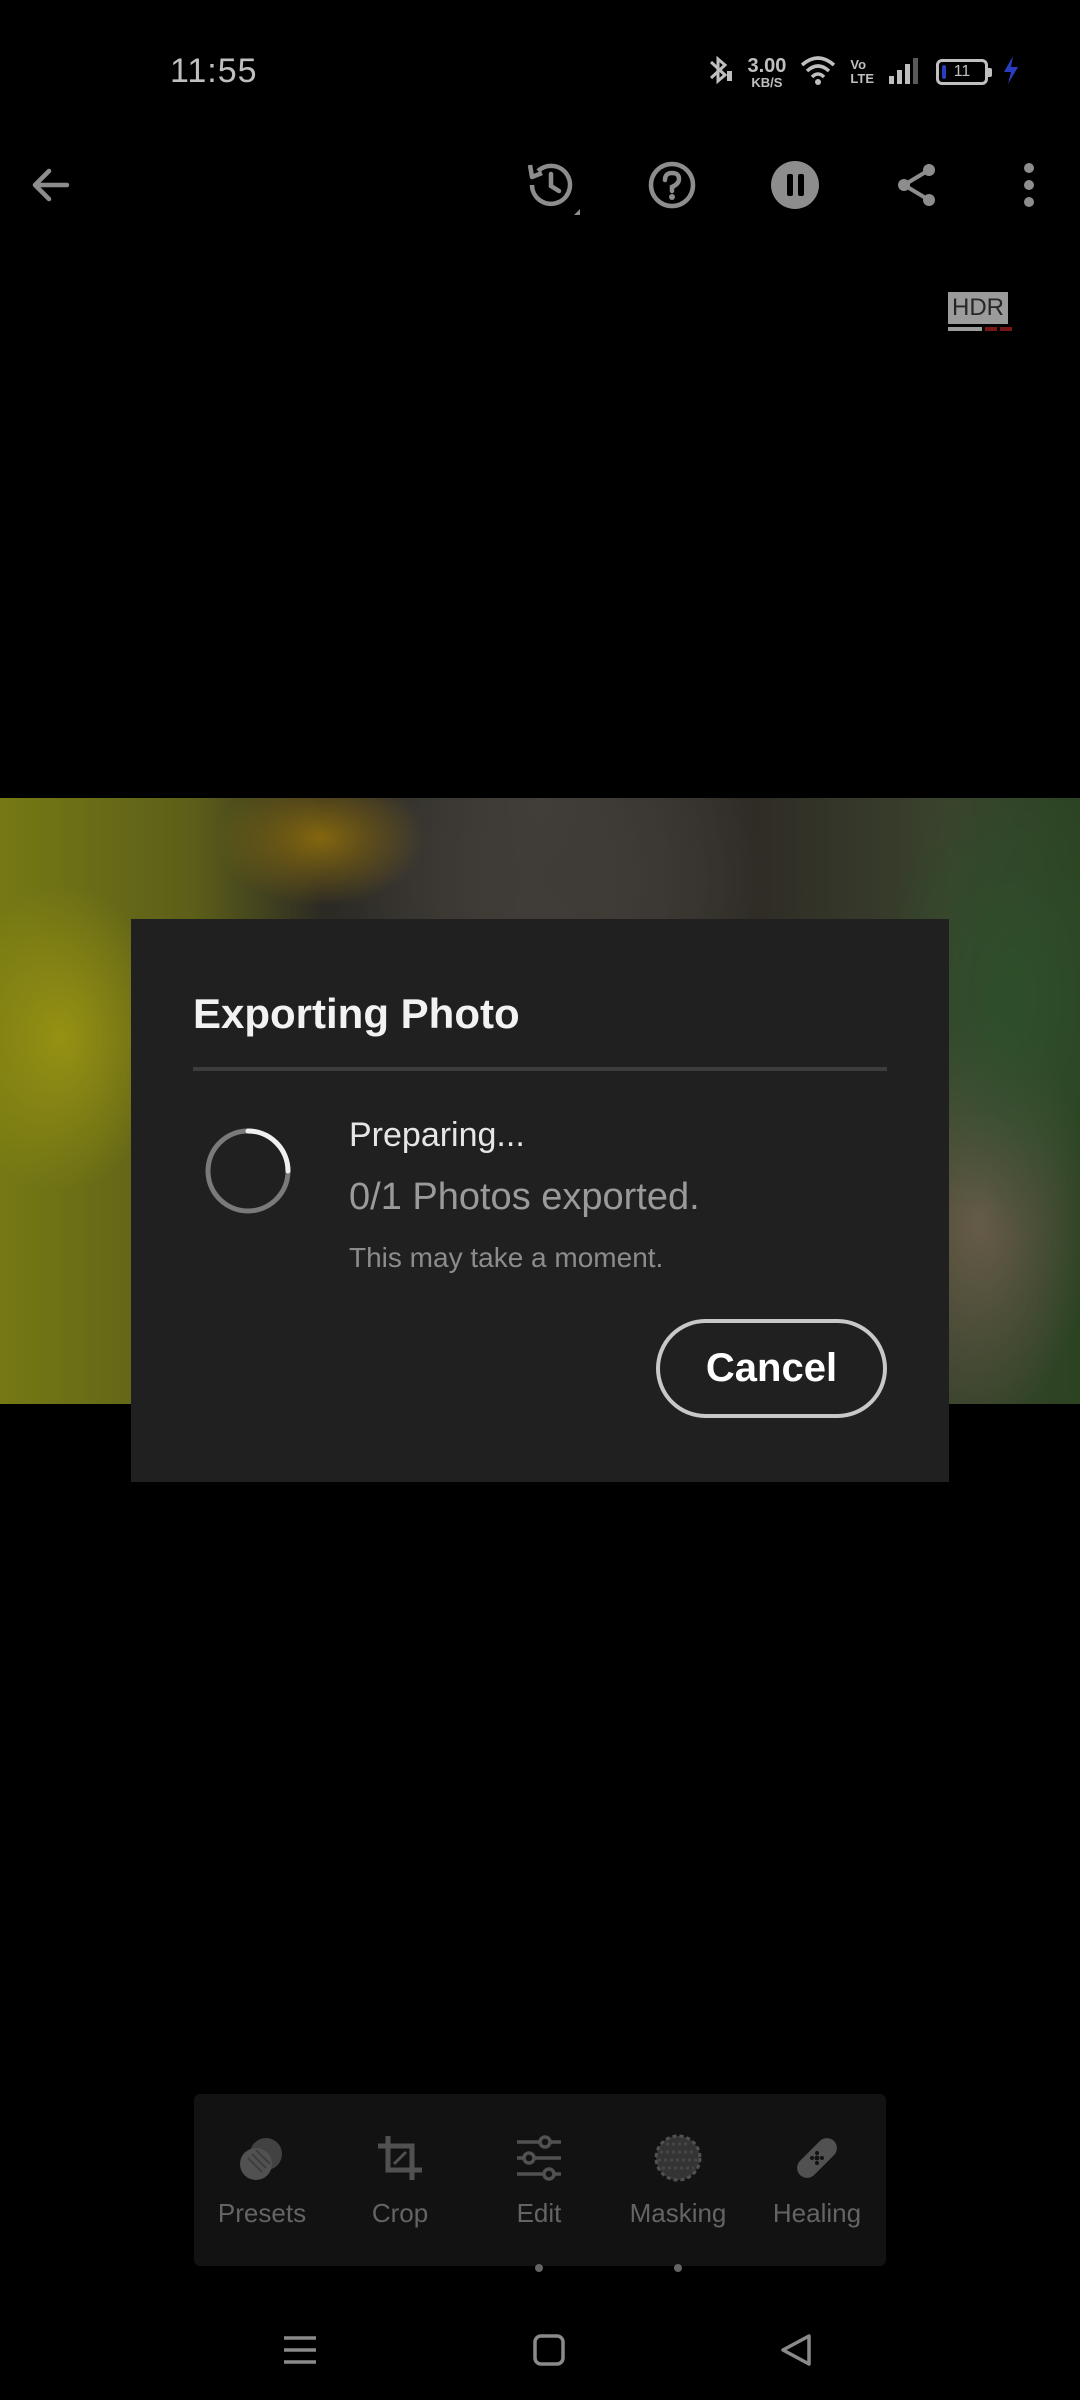  What do you see at coordinates (540, 1069) in the screenshot?
I see `dialog-divider` at bounding box center [540, 1069].